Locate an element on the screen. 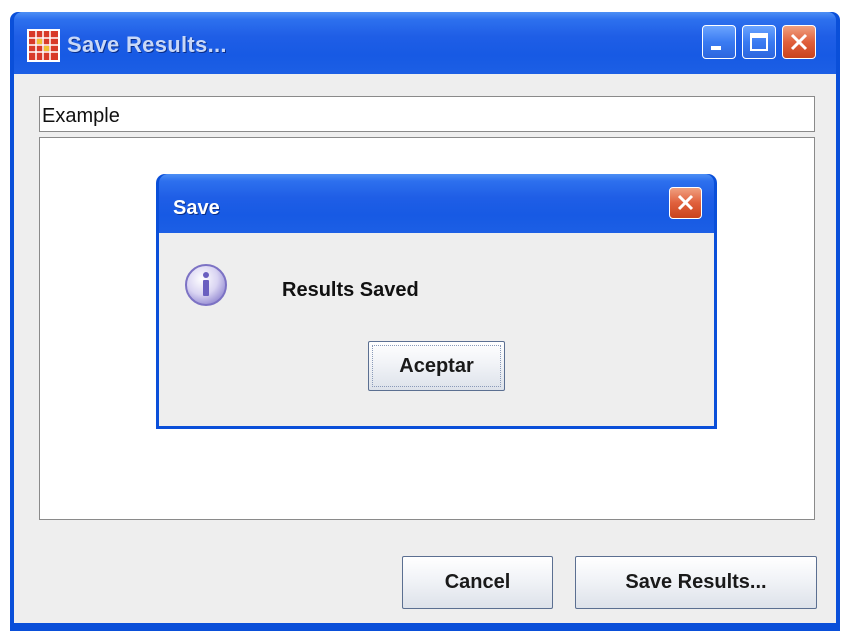 The height and width of the screenshot is (634, 846). info-icon is located at coordinates (206, 285).